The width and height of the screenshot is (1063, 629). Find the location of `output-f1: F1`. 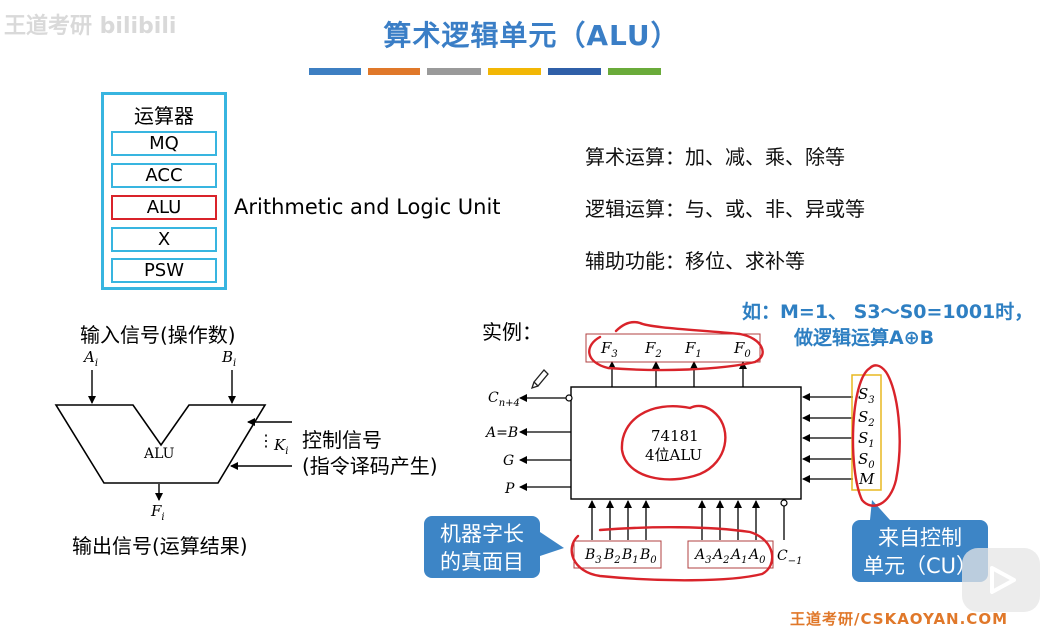

output-f1: F1 is located at coordinates (693, 349).